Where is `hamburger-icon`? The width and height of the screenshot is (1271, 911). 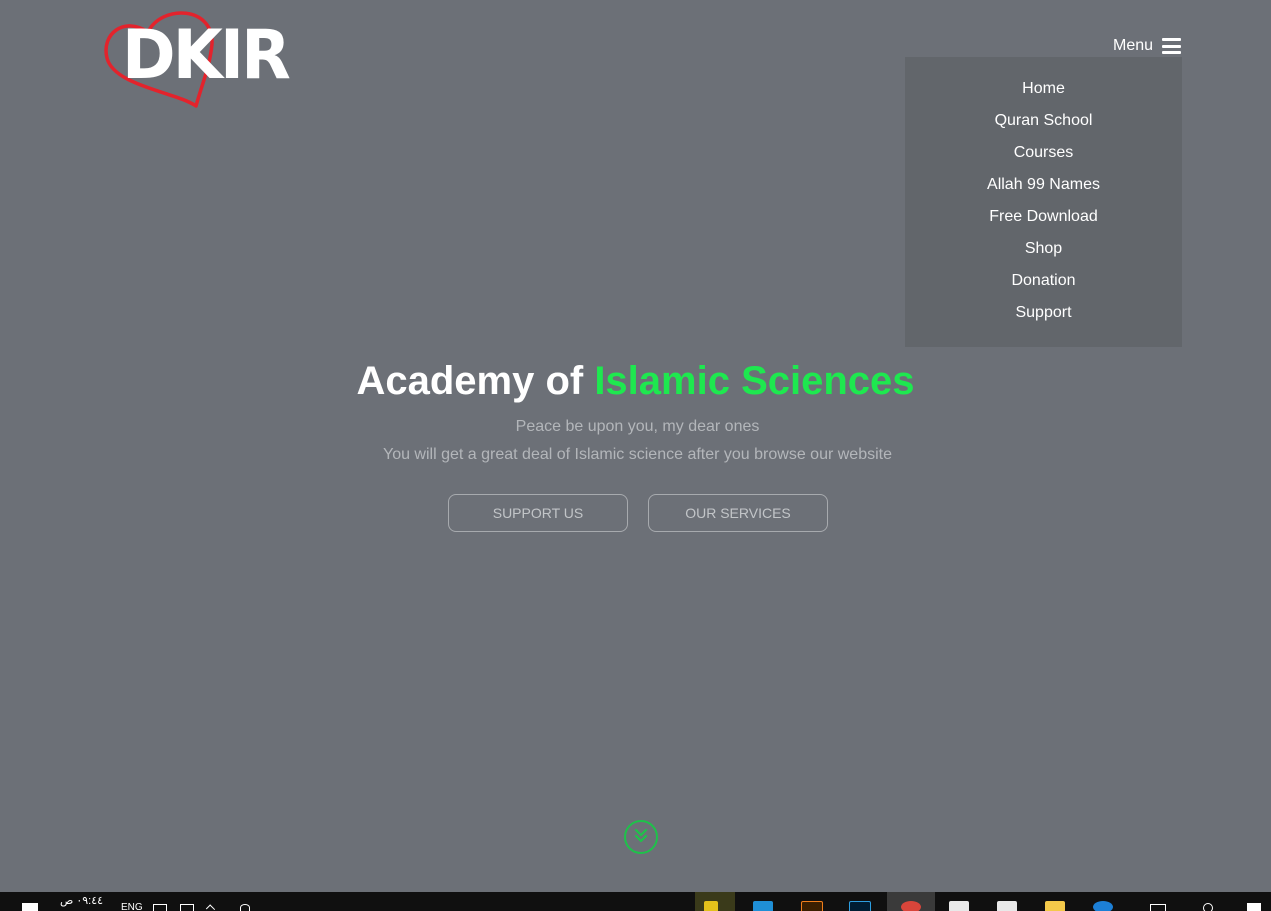 hamburger-icon is located at coordinates (1172, 46).